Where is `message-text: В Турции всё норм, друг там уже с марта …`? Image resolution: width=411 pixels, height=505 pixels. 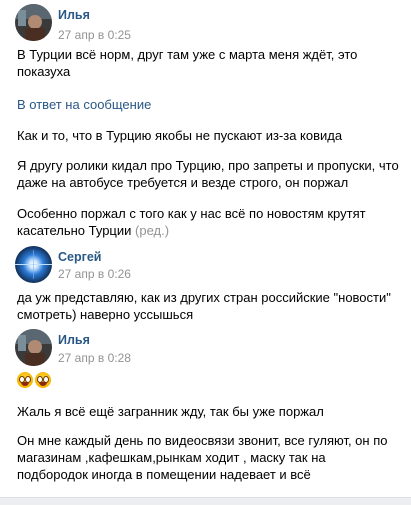
message-text: В Турции всё норм, друг там уже с марта … is located at coordinates (187, 63).